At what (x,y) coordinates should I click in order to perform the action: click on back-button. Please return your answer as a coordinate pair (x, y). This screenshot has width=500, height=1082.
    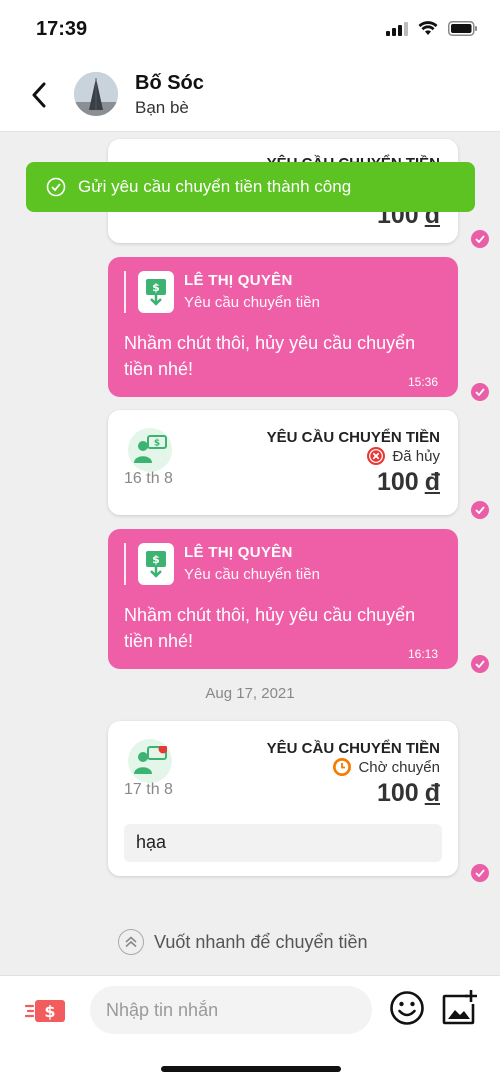
    Looking at the image, I should click on (39, 95).